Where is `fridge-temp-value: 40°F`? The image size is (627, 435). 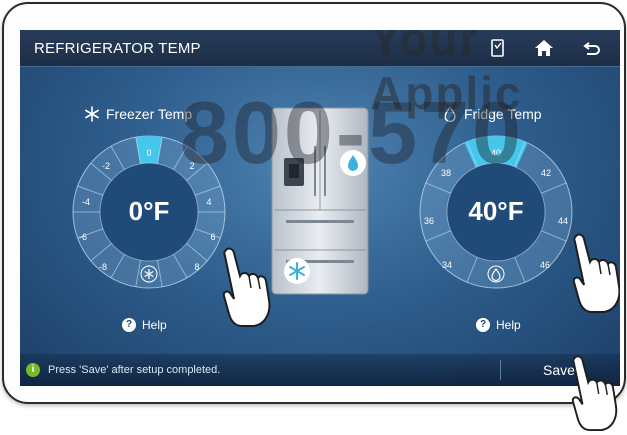
fridge-temp-value: 40°F is located at coordinates (496, 211).